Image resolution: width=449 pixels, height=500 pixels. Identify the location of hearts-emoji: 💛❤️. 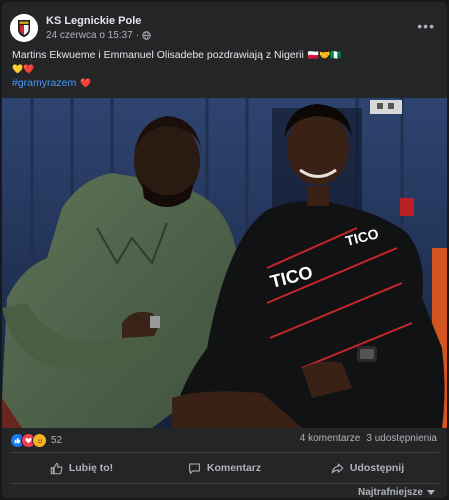
(23, 69).